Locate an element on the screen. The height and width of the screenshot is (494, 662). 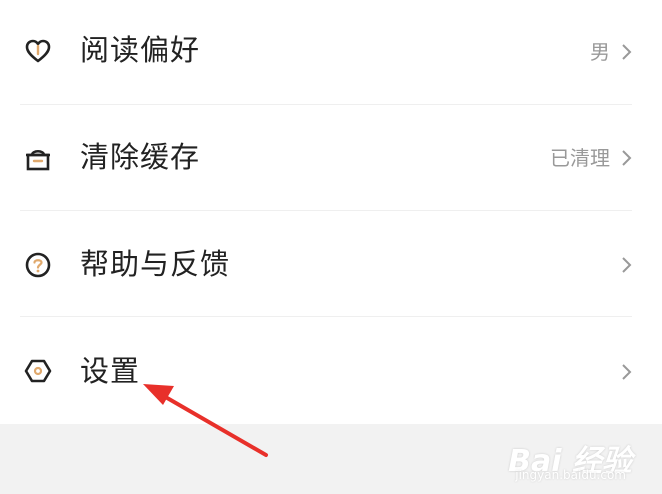
basket-icon is located at coordinates (38, 158).